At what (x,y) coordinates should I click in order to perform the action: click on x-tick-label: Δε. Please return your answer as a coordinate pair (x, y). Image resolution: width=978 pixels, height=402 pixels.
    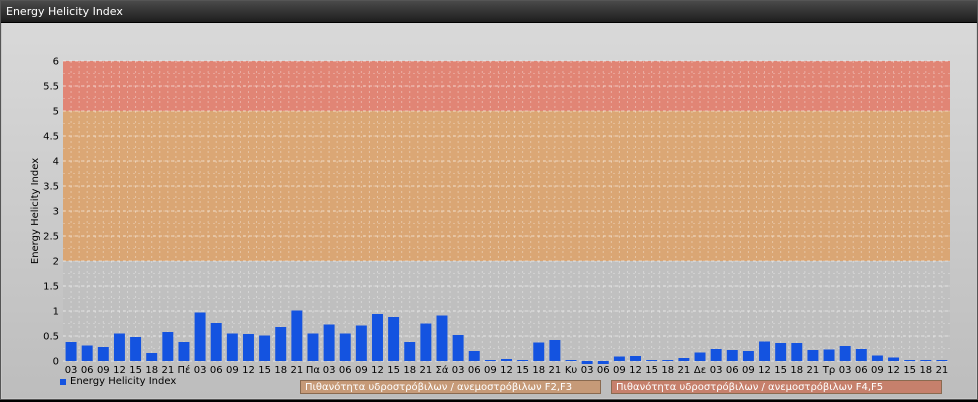
    Looking at the image, I should click on (700, 370).